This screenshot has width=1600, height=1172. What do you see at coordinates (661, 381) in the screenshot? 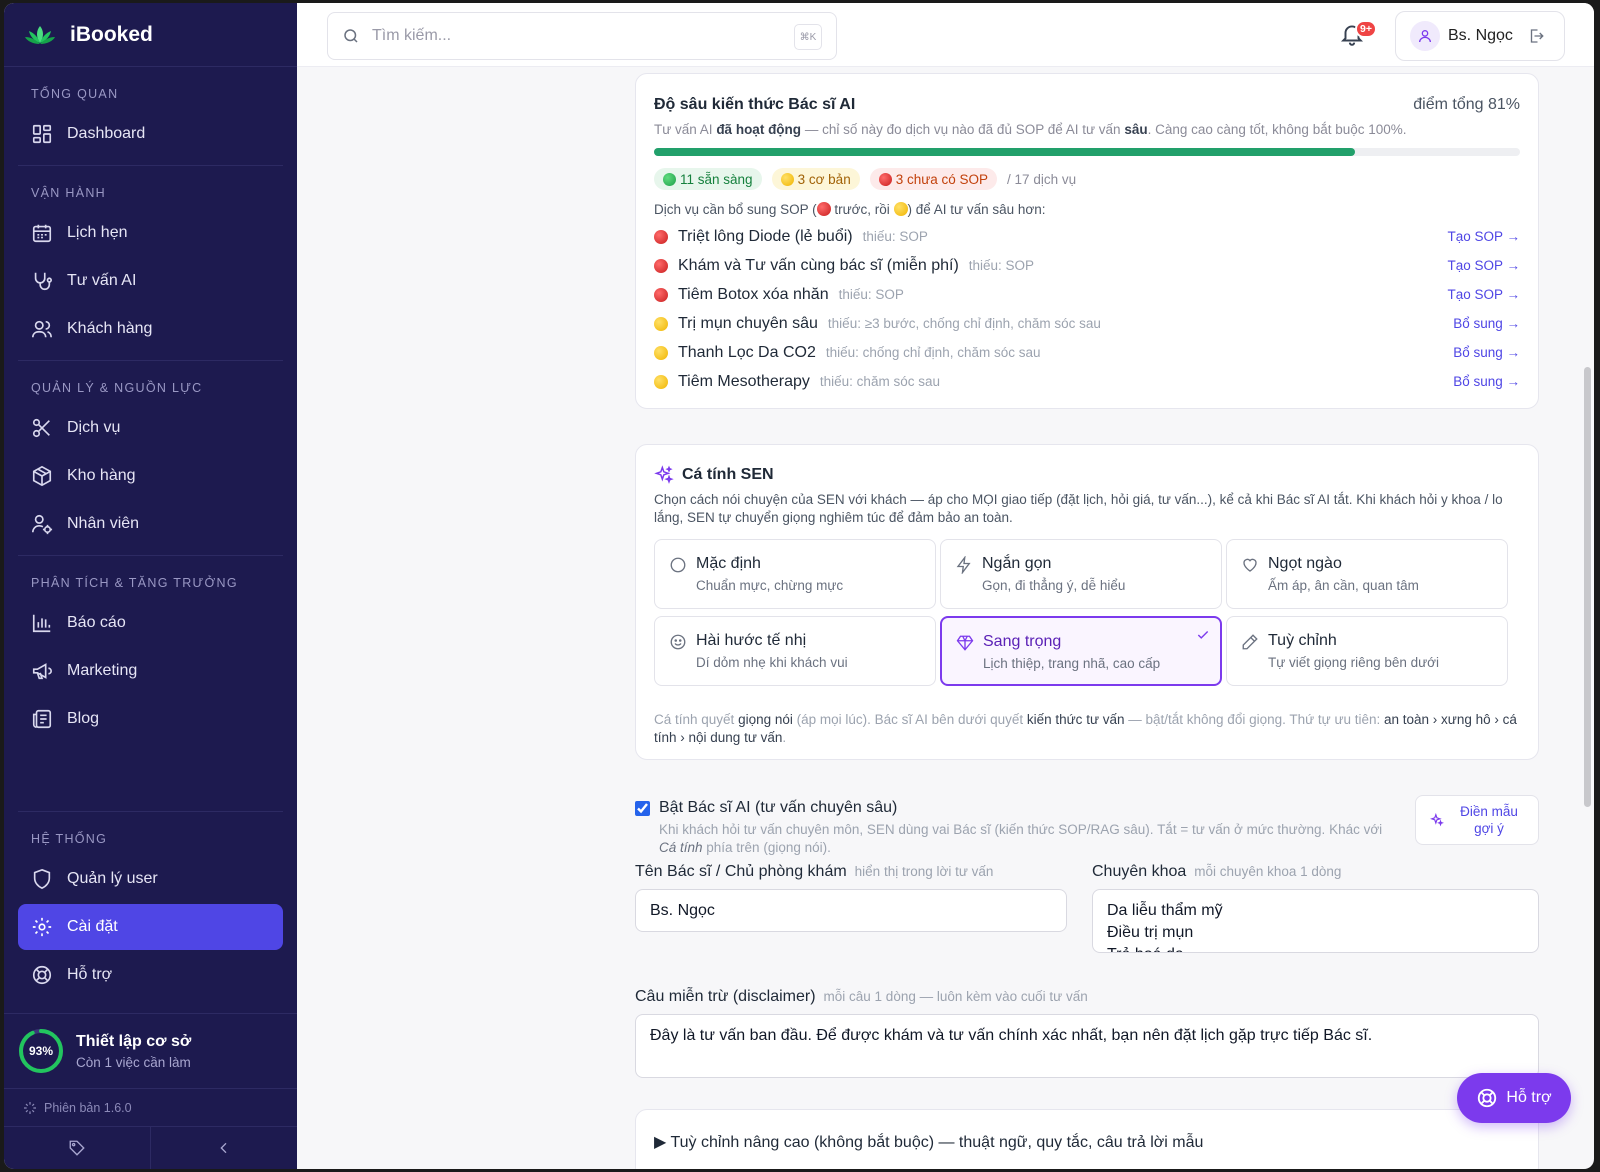
I see `status-dot-yellow` at bounding box center [661, 381].